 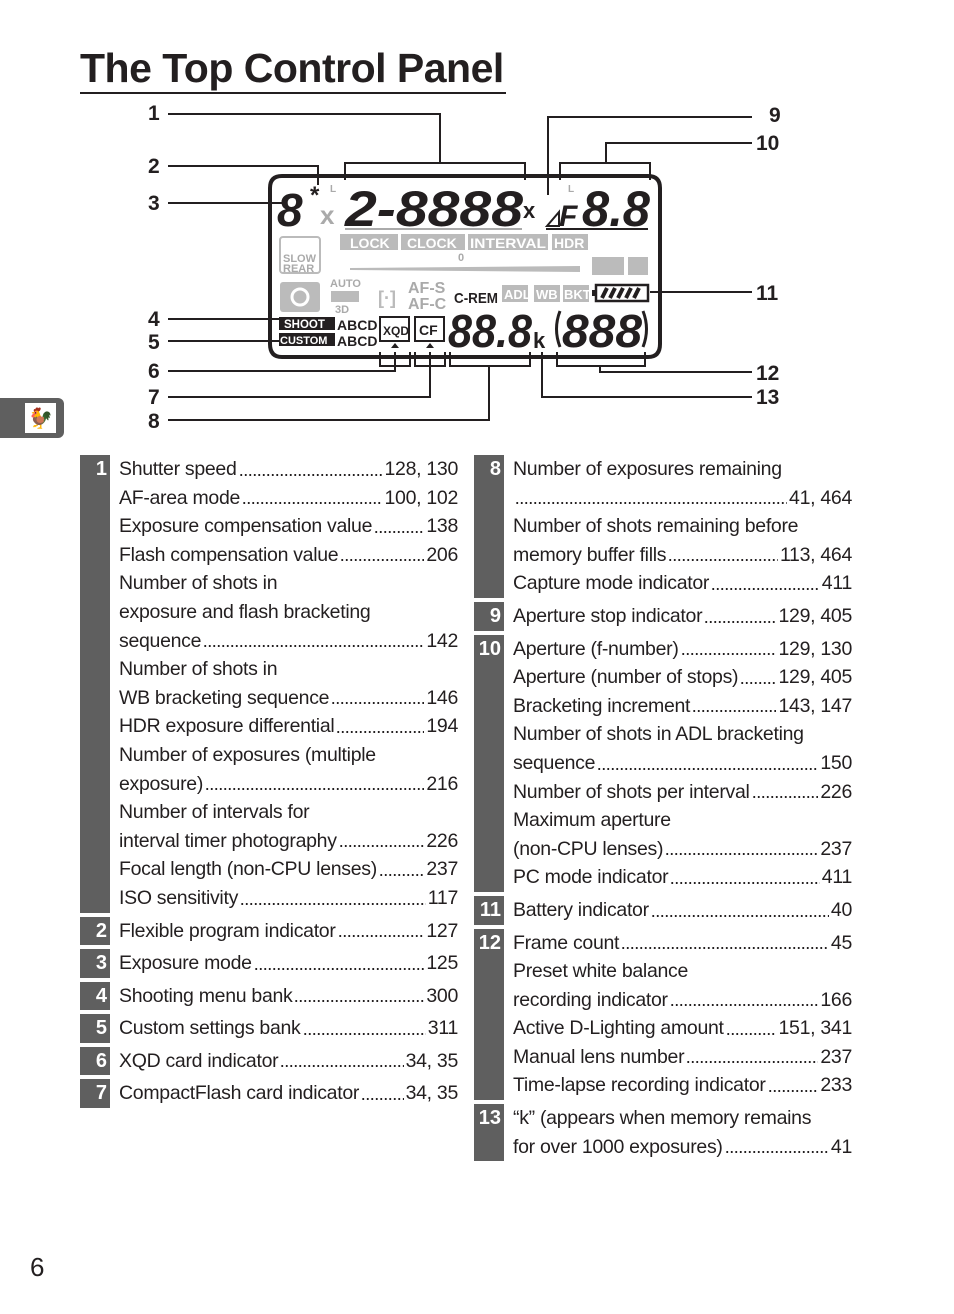 What do you see at coordinates (508, 243) in the screenshot?
I see `interval-label: INTERVAL` at bounding box center [508, 243].